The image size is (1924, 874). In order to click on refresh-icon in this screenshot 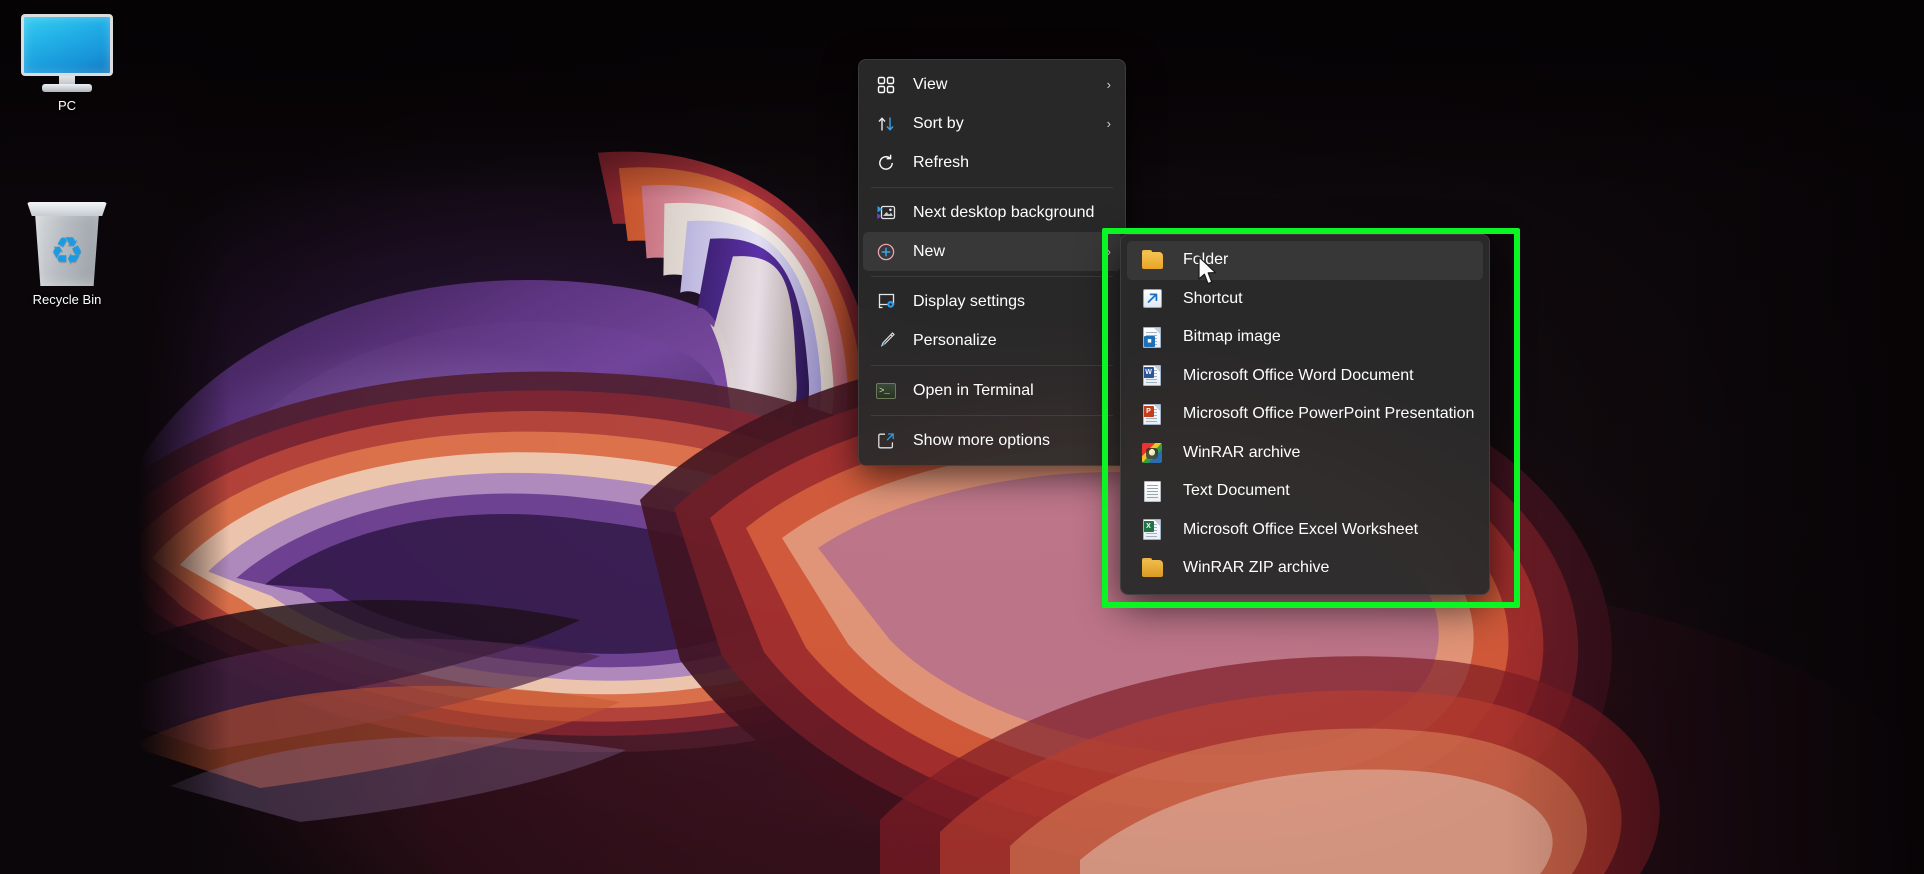, I will do `click(886, 163)`.